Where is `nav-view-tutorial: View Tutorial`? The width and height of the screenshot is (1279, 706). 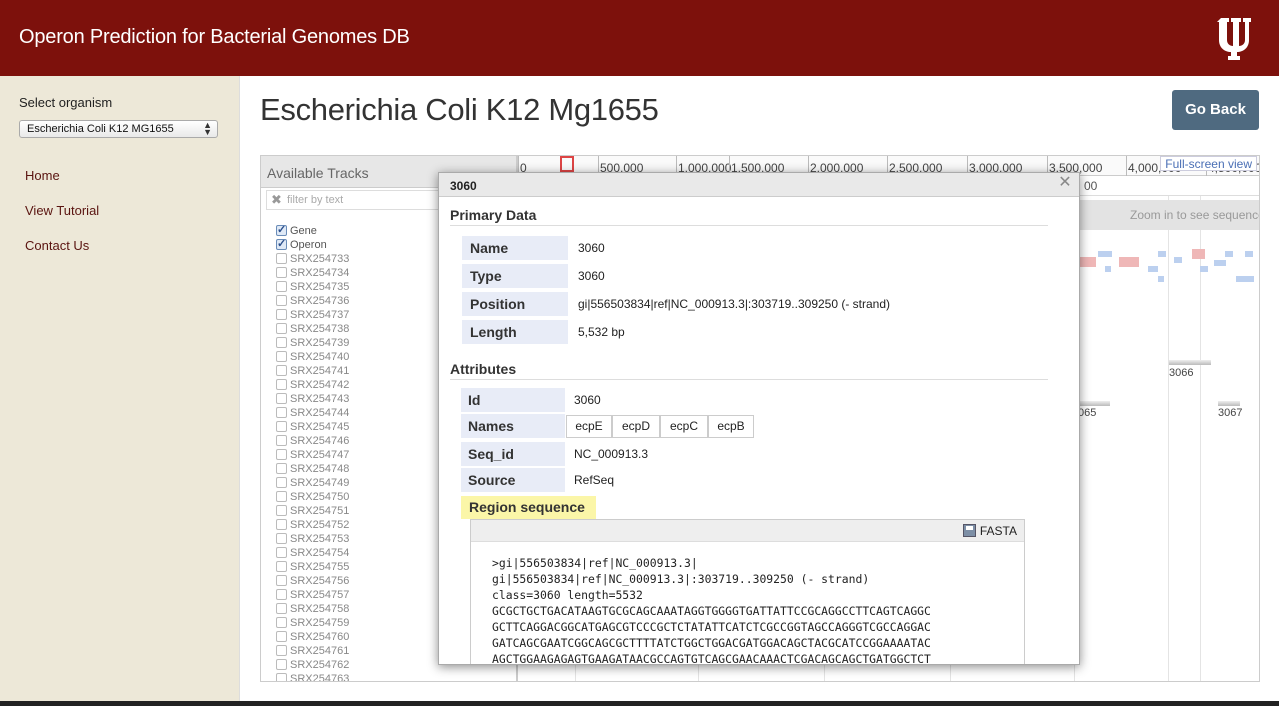
nav-view-tutorial: View Tutorial is located at coordinates (62, 210).